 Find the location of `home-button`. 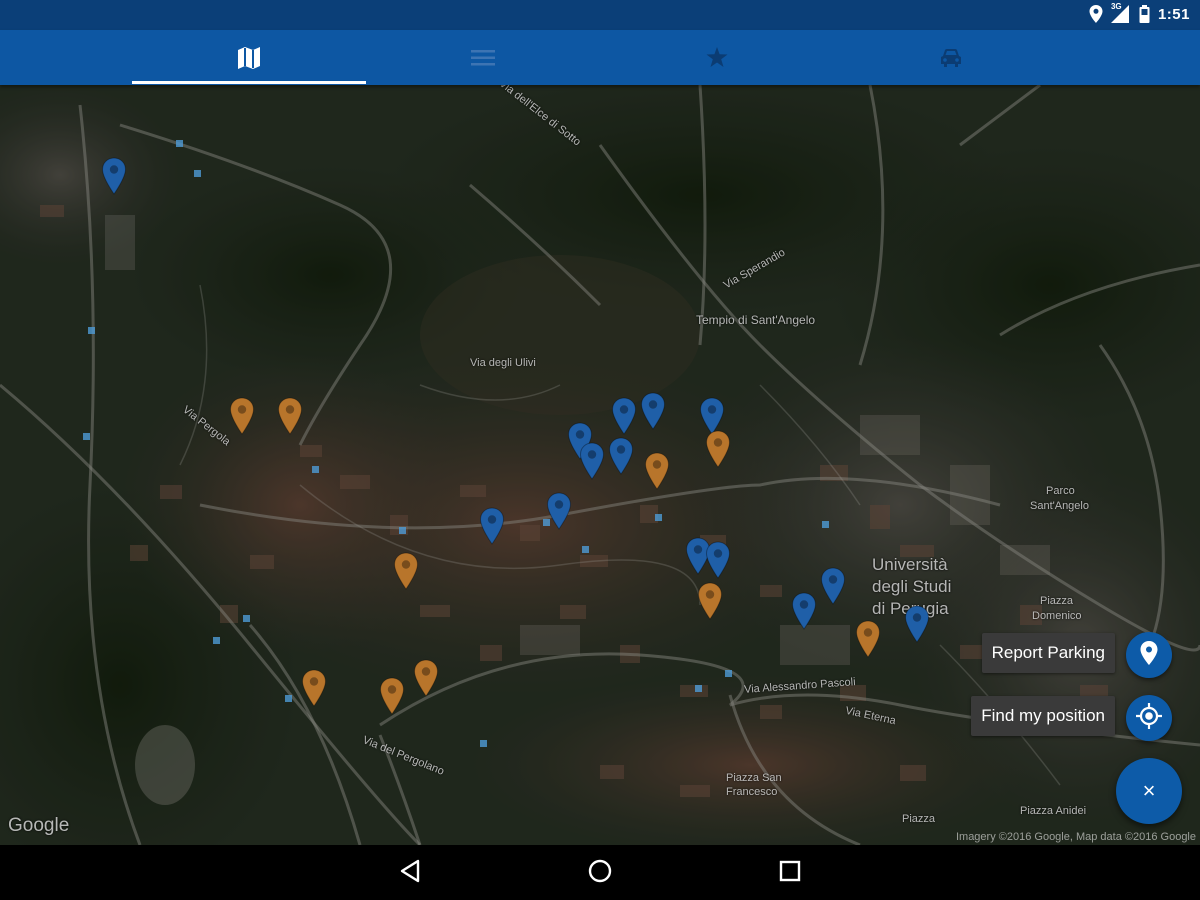

home-button is located at coordinates (600, 873).